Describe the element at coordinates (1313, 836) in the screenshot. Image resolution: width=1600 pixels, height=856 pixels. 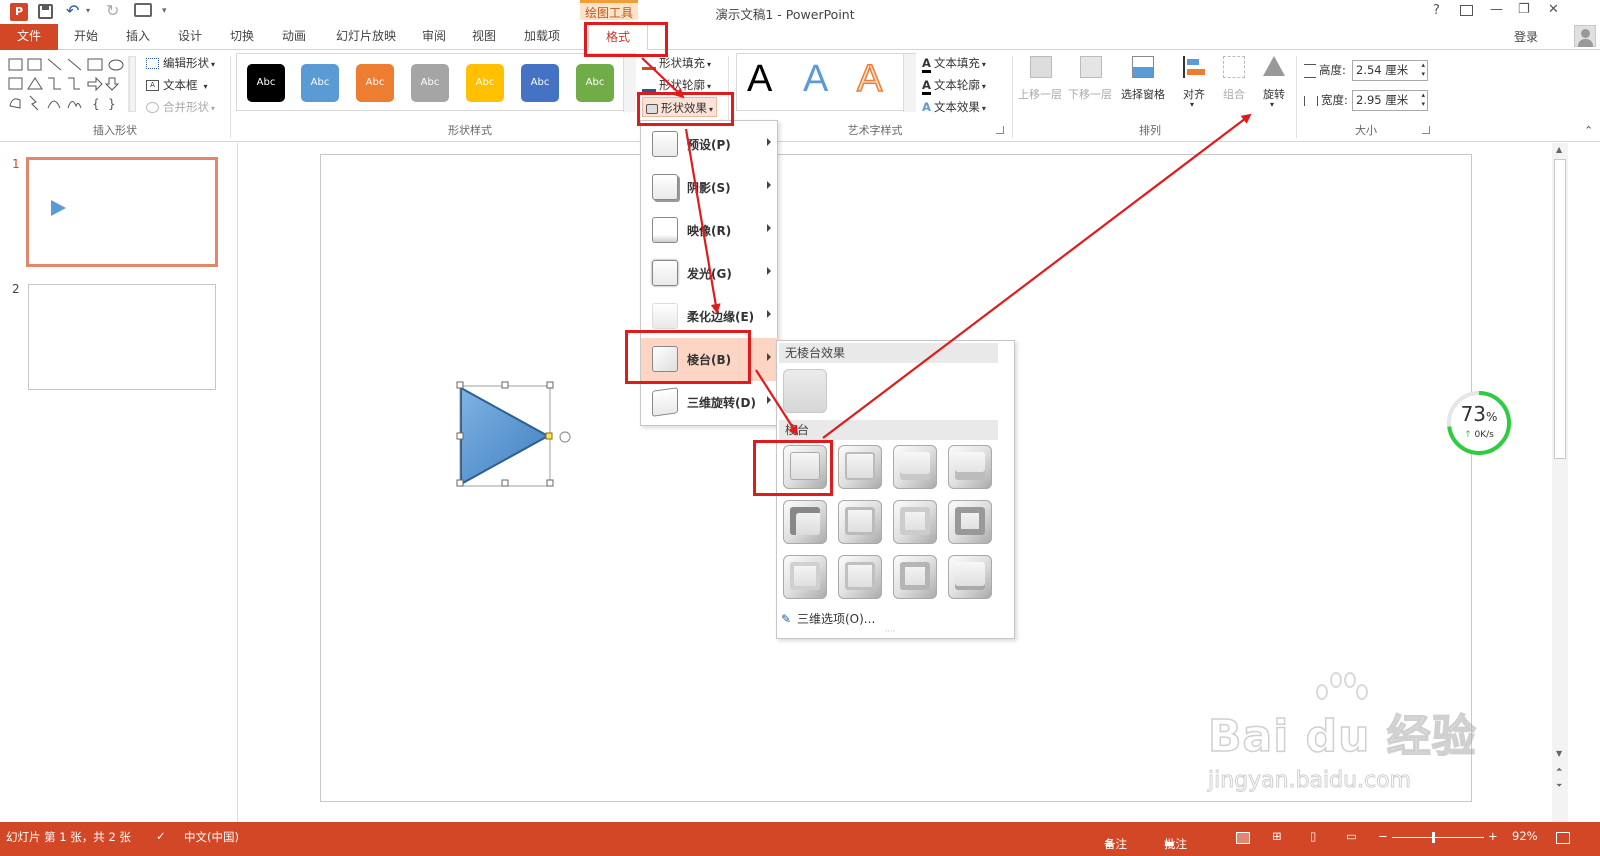
I see `reading-view-icon: ▯` at that location.